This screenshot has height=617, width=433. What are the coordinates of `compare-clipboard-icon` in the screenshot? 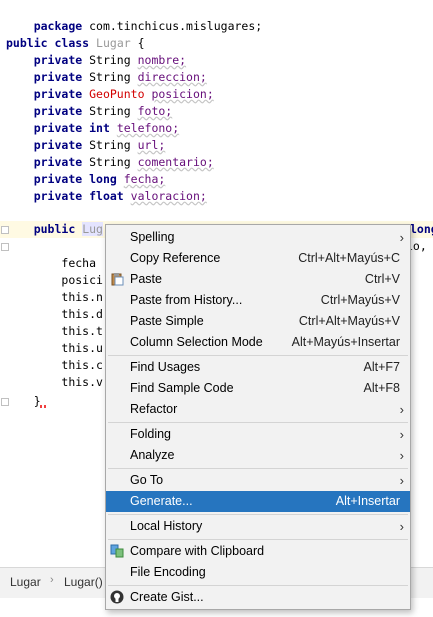 It's located at (117, 551).